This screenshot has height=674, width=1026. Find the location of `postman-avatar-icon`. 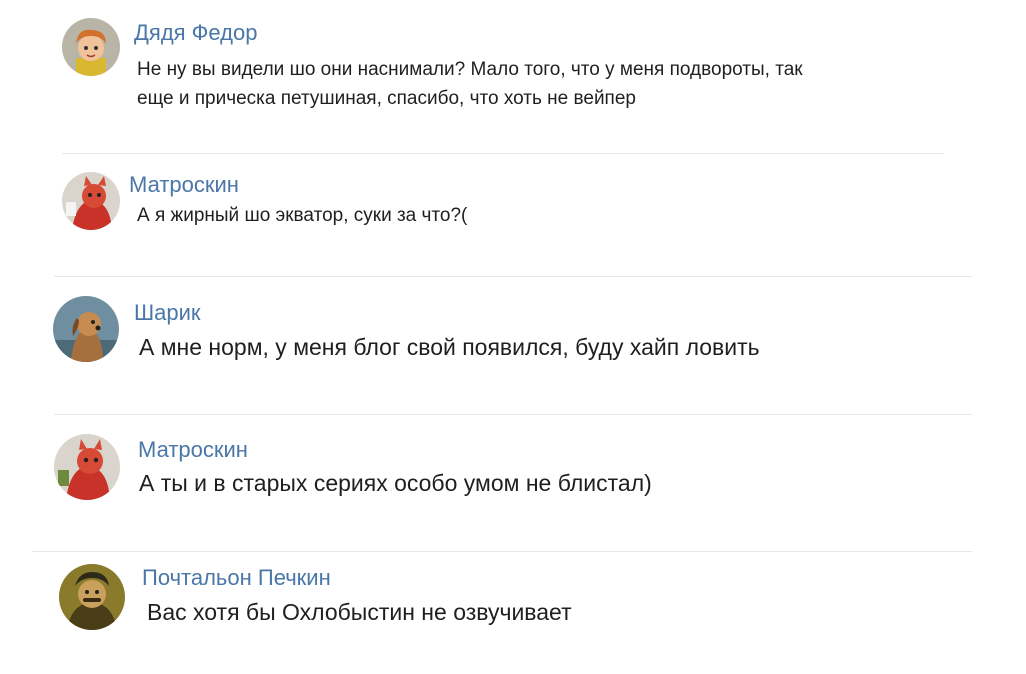

postman-avatar-icon is located at coordinates (92, 597).